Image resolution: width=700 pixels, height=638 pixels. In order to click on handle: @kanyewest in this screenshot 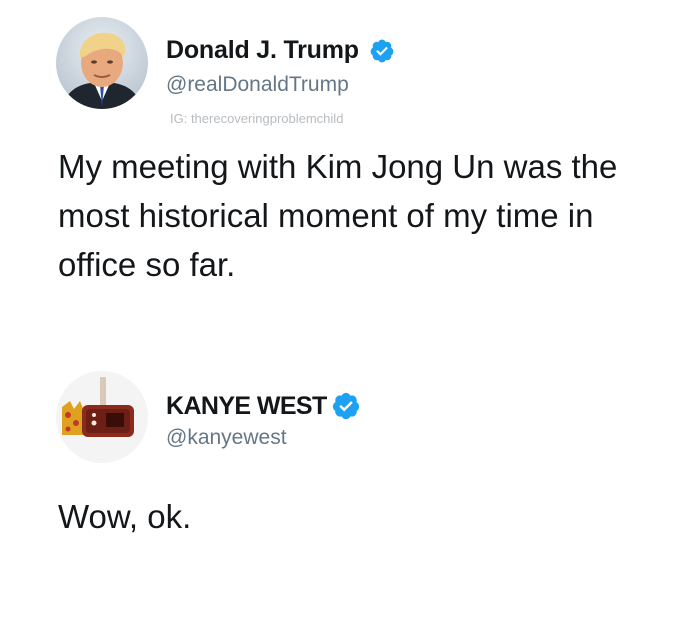, I will do `click(226, 438)`.